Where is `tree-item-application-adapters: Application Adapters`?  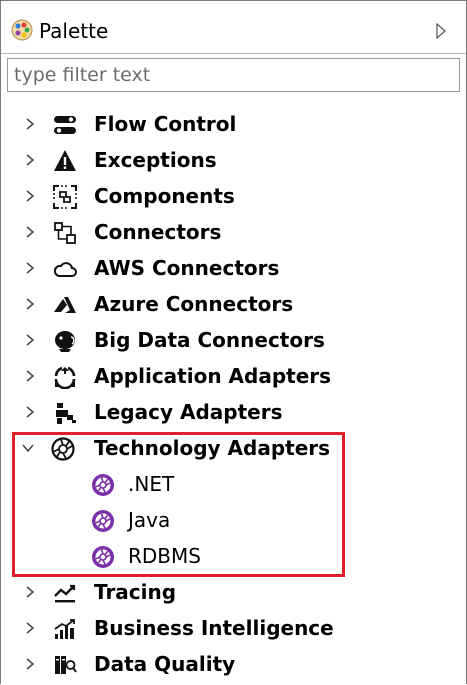 tree-item-application-adapters: Application Adapters is located at coordinates (233, 377).